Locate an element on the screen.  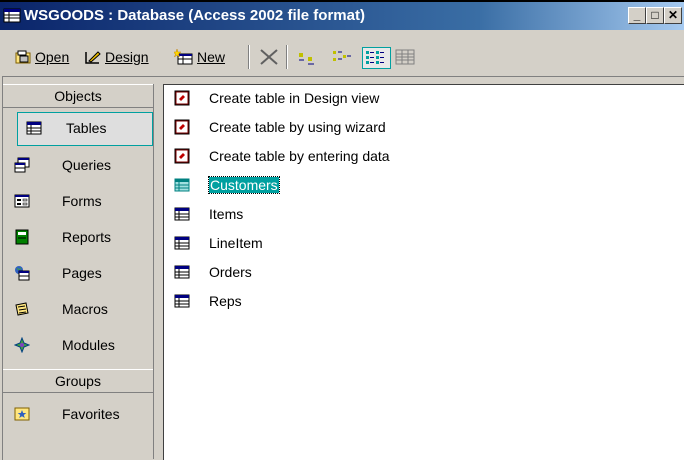
list-view-icon is located at coordinates (375, 57).